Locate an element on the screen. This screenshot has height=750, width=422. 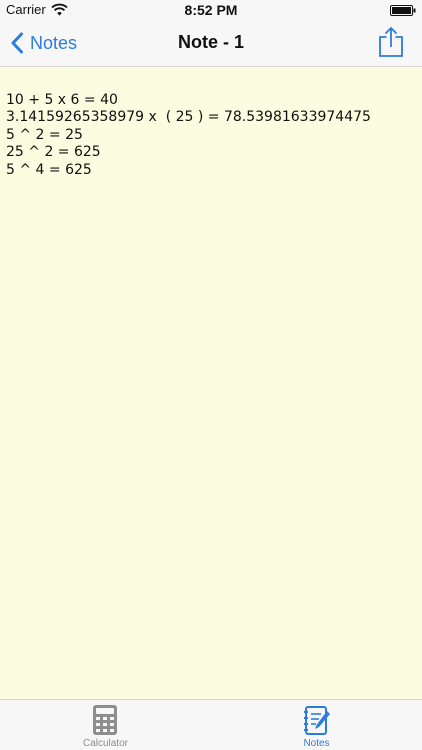
share-icon is located at coordinates (391, 42).